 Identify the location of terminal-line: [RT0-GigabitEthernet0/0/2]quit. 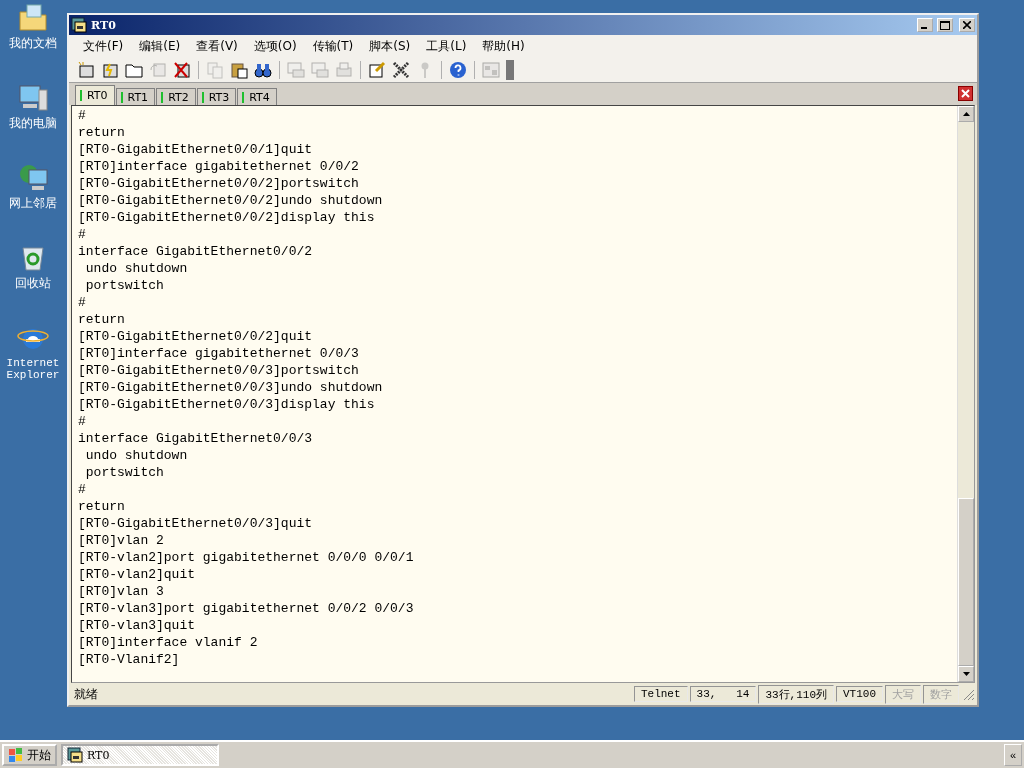
(196, 336).